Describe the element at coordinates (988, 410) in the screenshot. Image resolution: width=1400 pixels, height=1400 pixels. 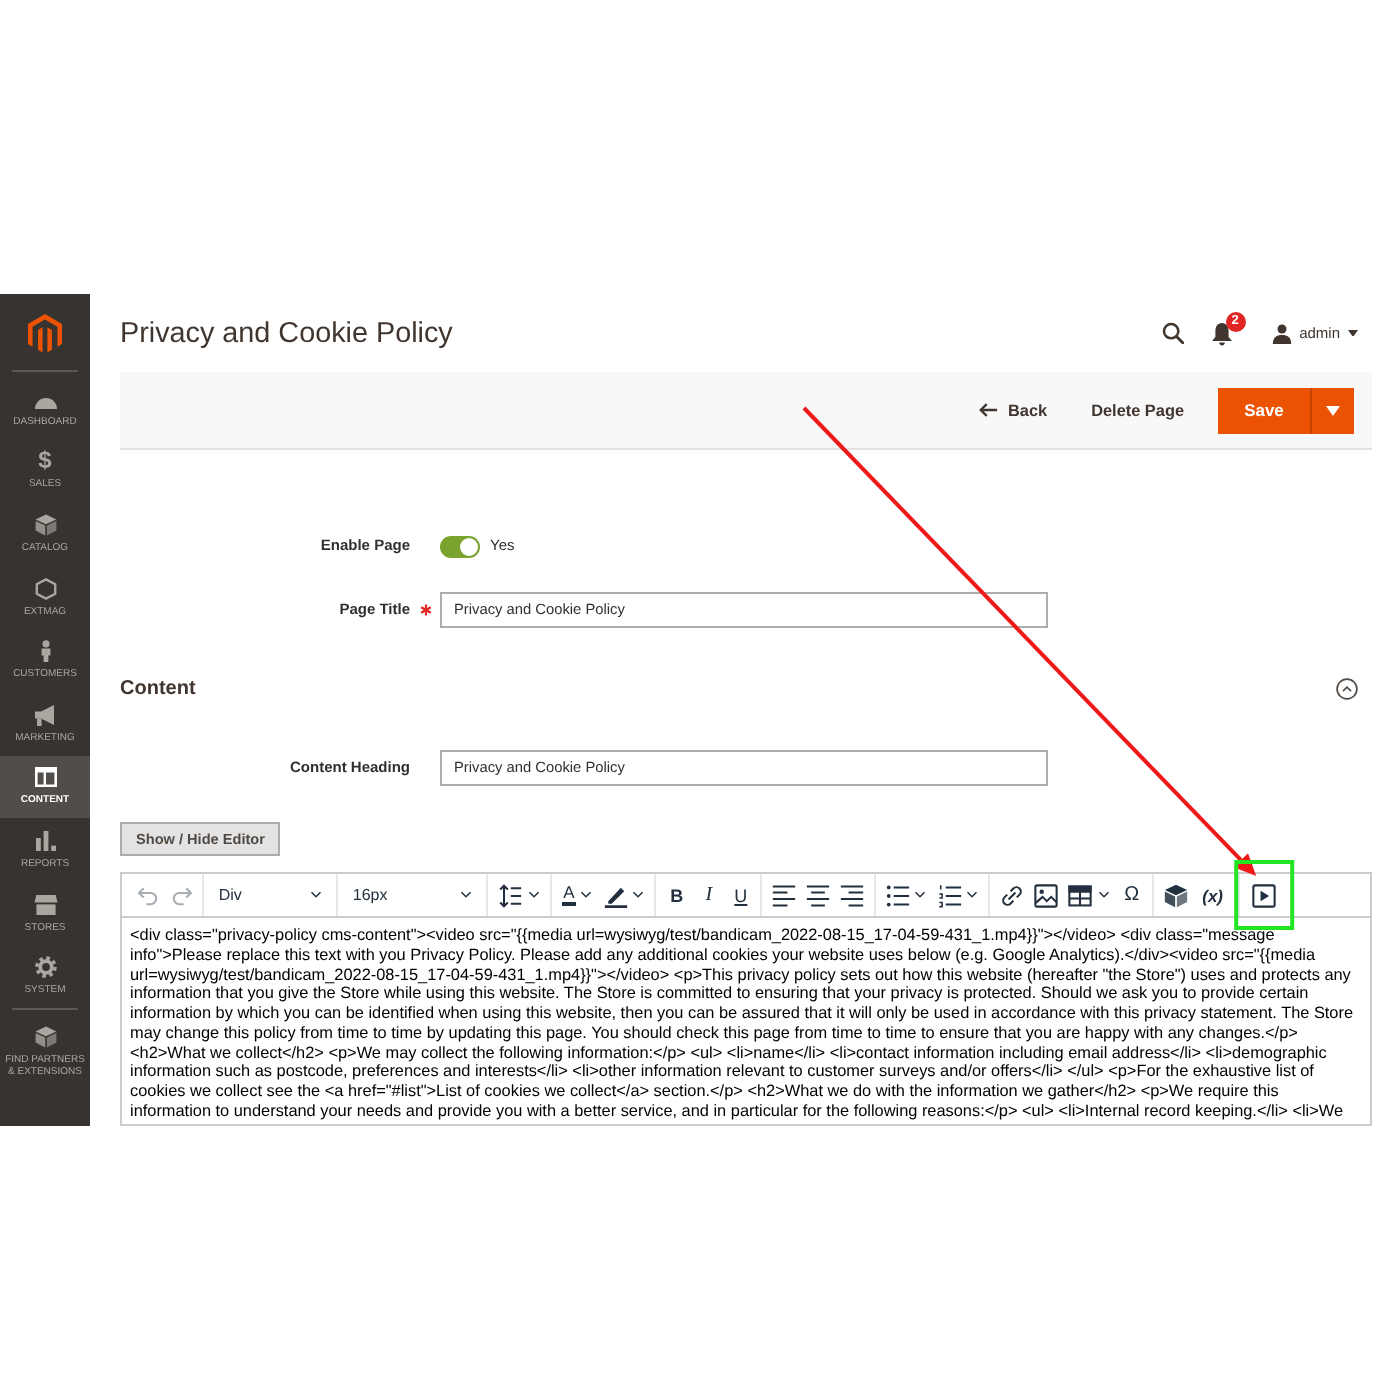
I see `left-arrow-icon` at that location.